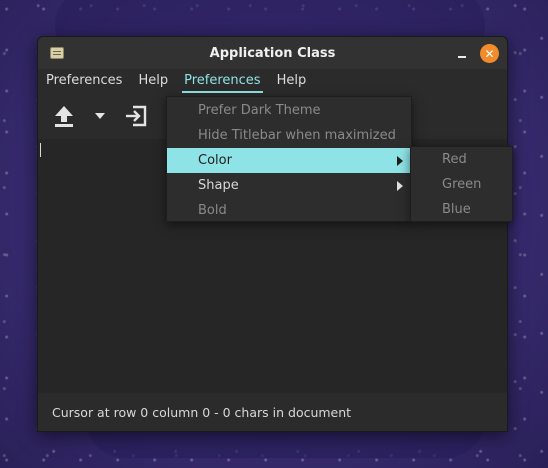  Describe the element at coordinates (153, 81) in the screenshot. I see `menu-help: Help` at that location.